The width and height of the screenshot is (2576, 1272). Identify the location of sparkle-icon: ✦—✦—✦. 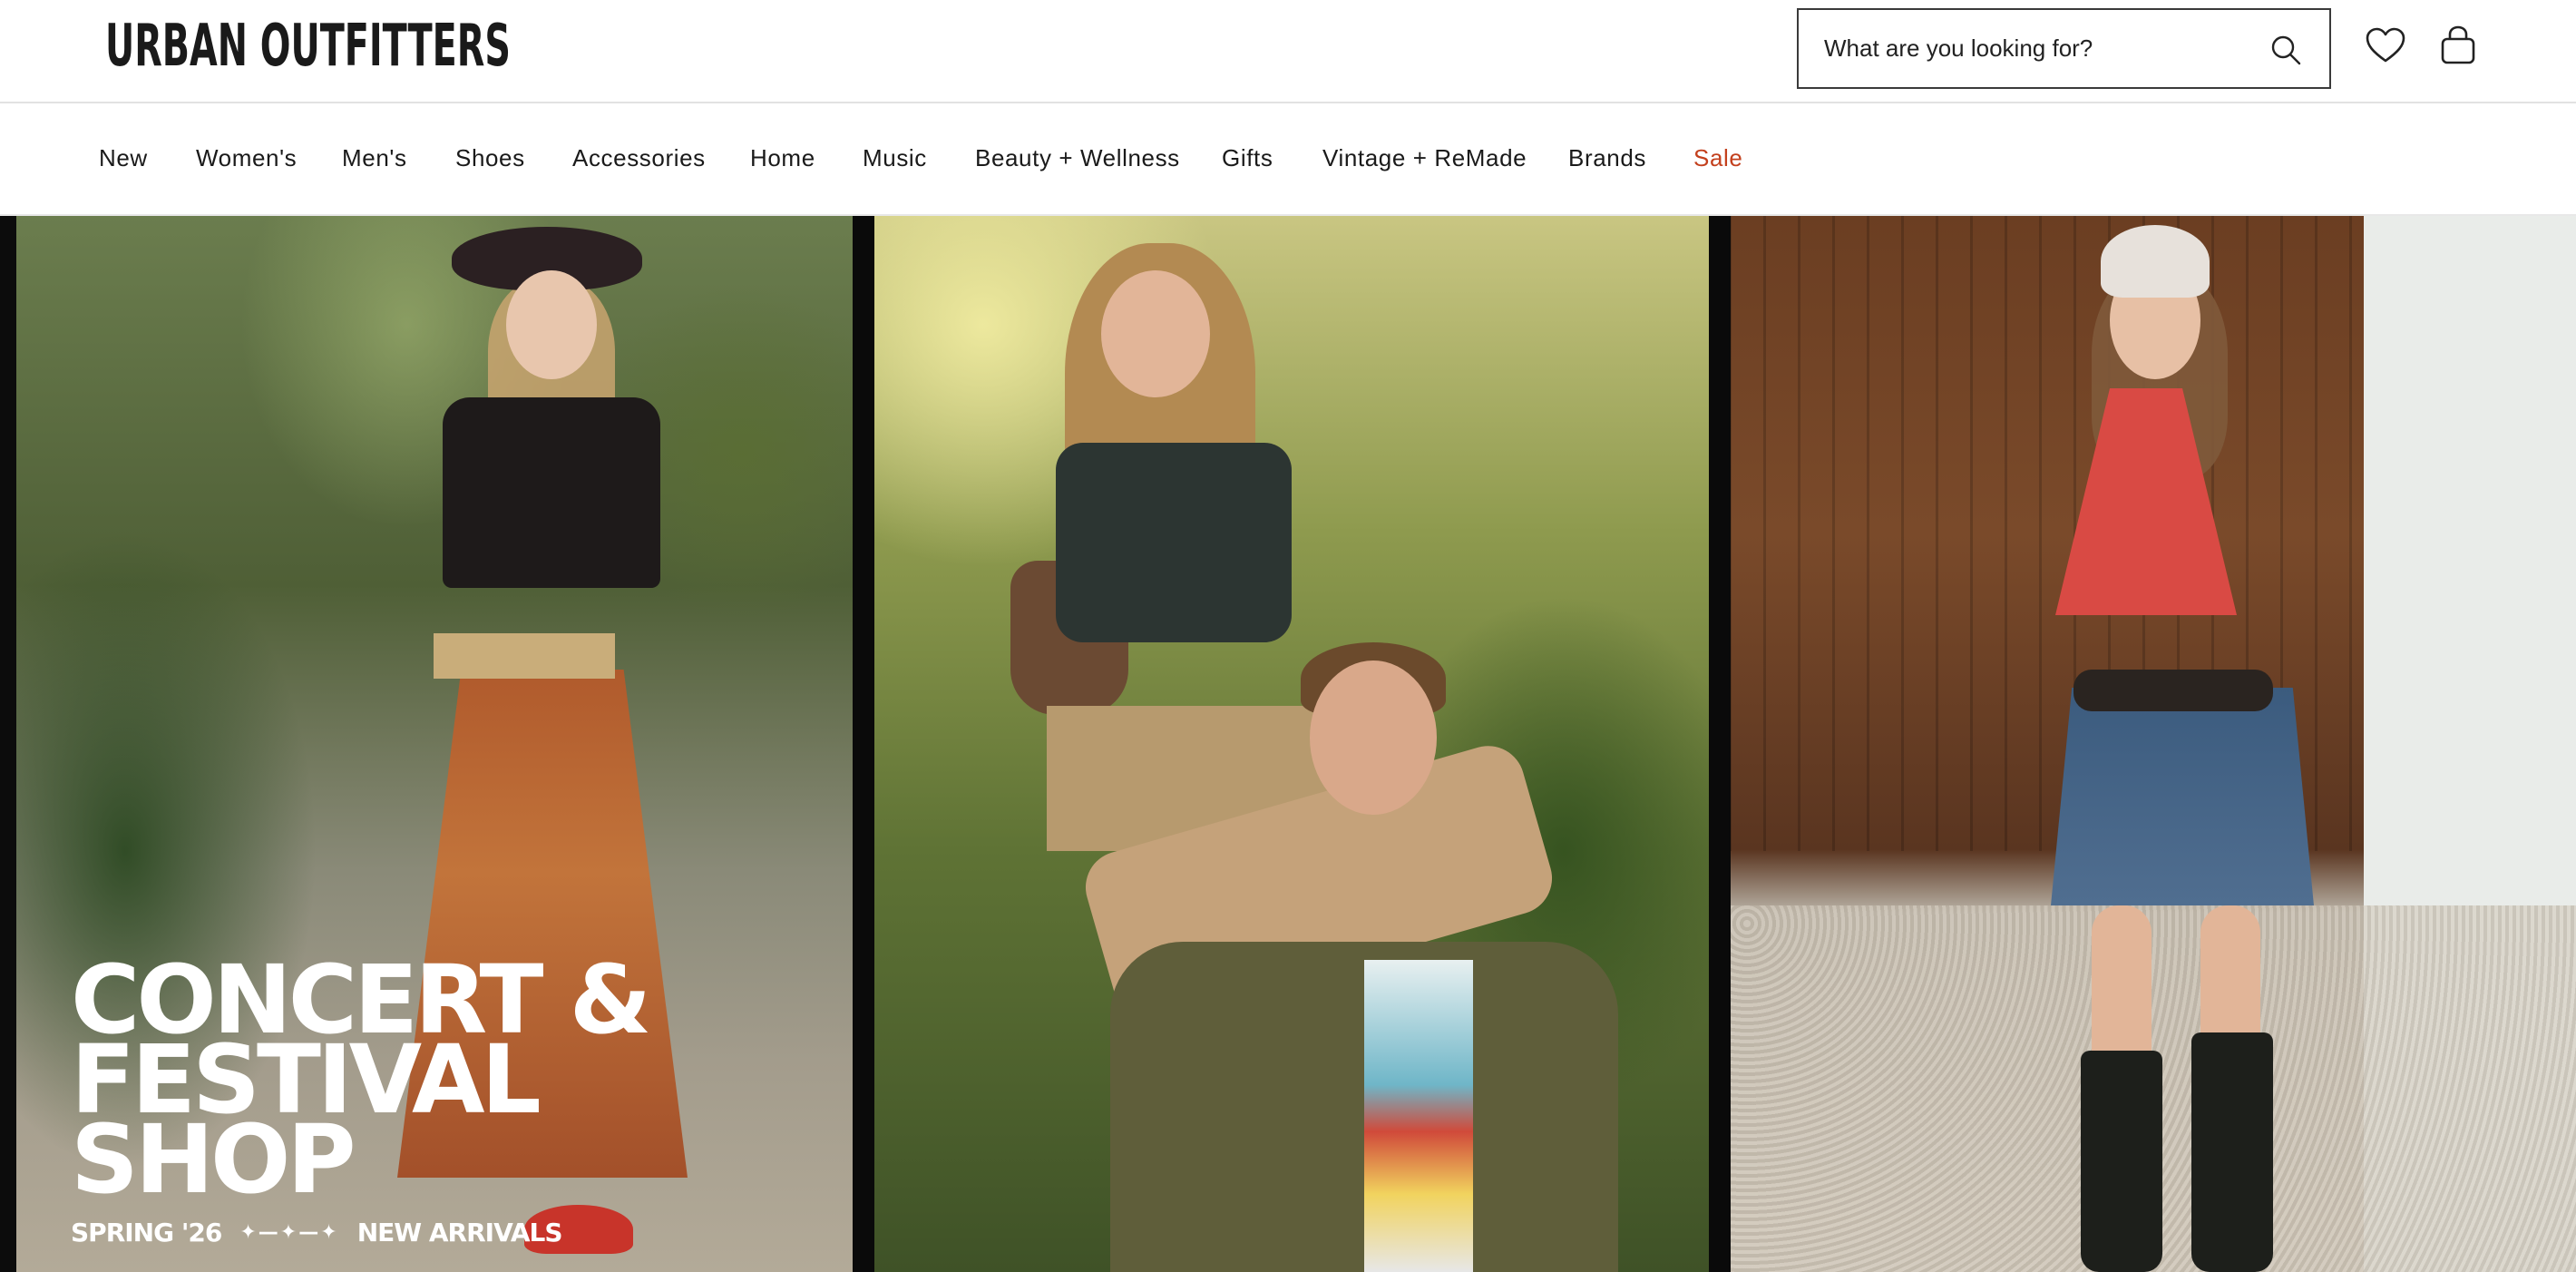
(289, 1232).